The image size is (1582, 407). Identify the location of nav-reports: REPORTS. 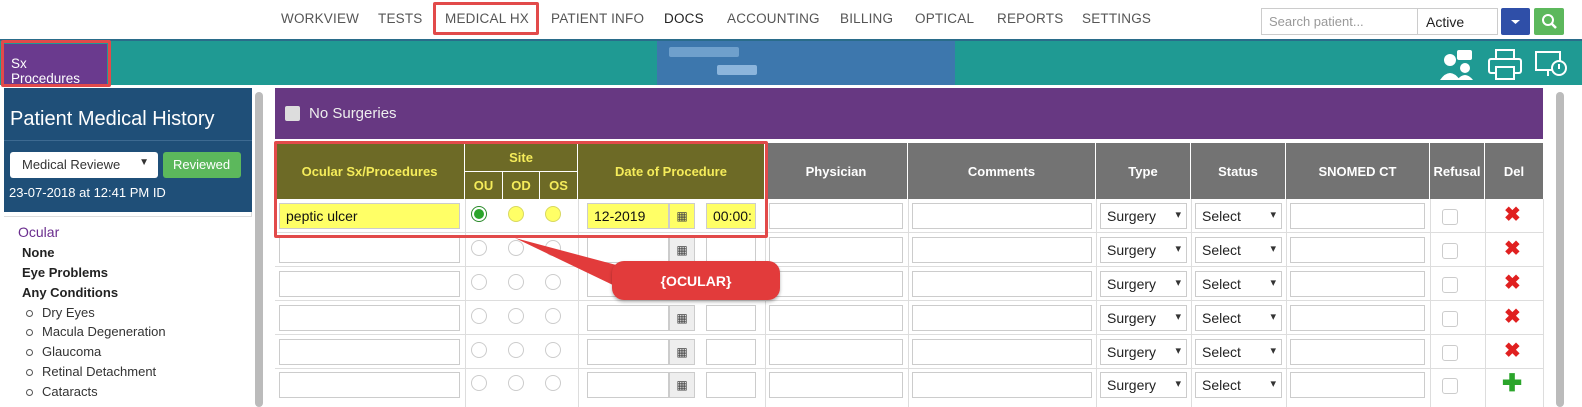
(1030, 18).